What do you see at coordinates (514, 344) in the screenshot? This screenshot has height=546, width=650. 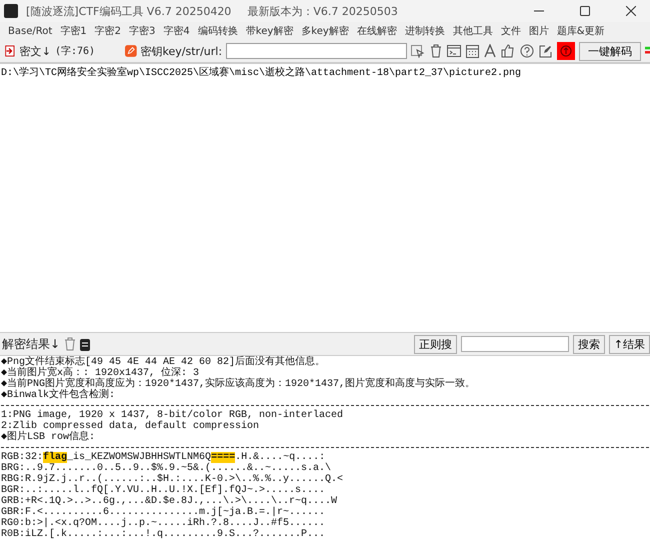 I see `search-field` at bounding box center [514, 344].